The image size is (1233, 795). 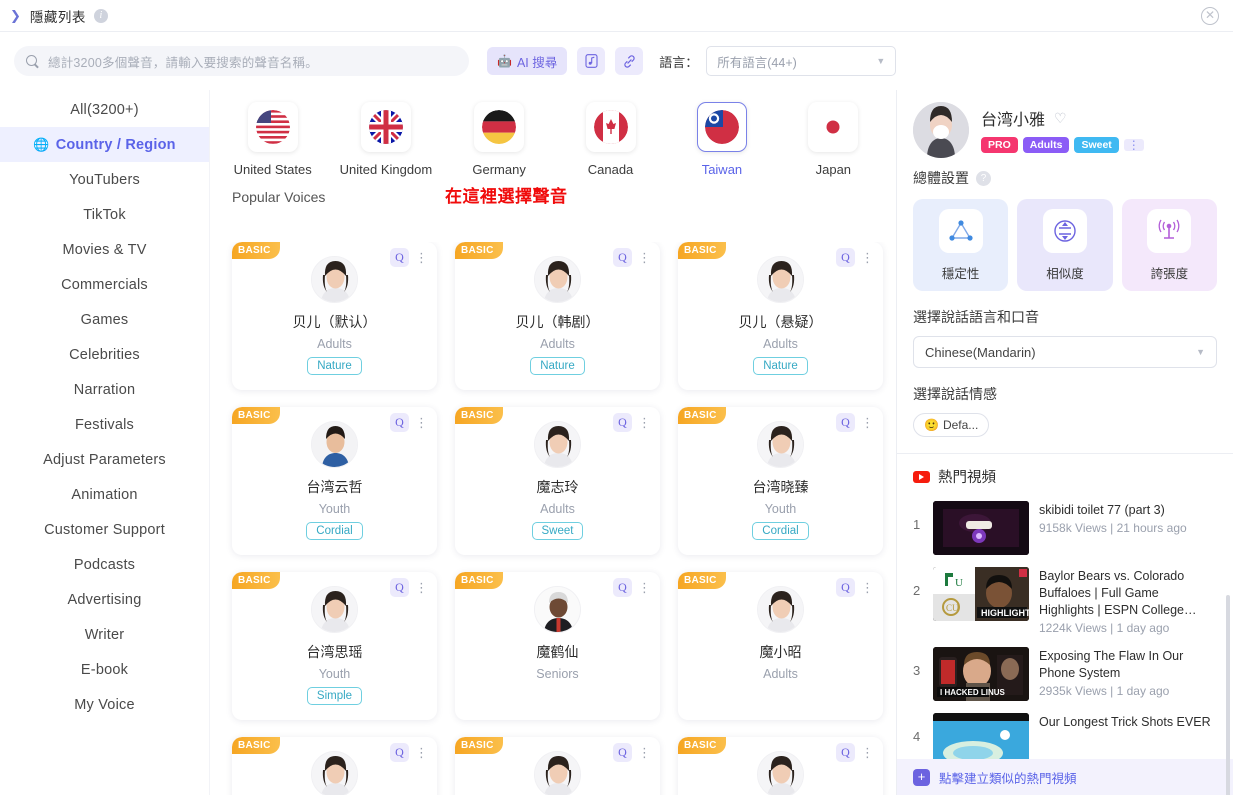 I want to click on video-thumbnail: U CU HIGHLIGHTS, so click(x=981, y=594).